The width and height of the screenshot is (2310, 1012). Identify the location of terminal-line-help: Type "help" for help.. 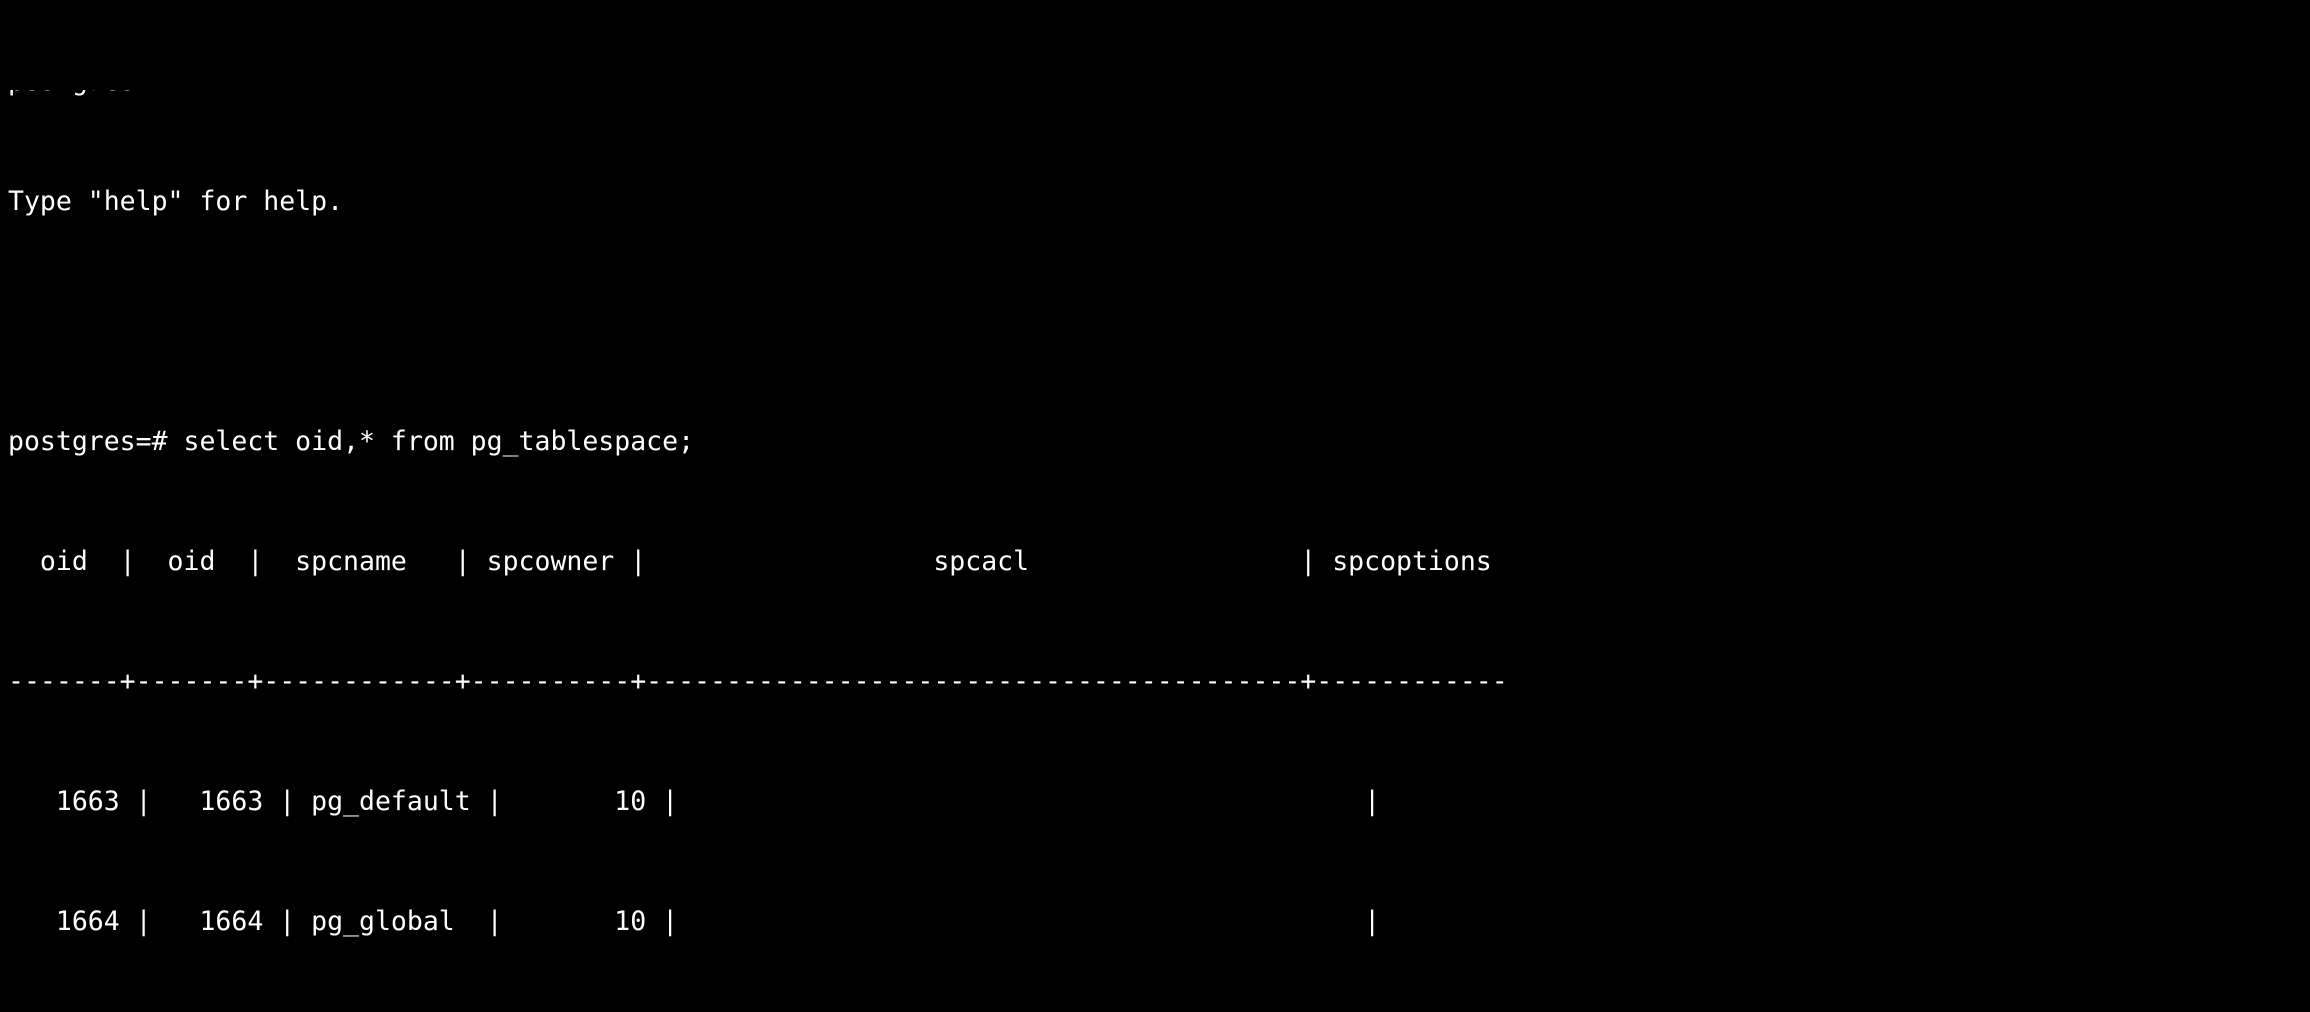
(176, 201).